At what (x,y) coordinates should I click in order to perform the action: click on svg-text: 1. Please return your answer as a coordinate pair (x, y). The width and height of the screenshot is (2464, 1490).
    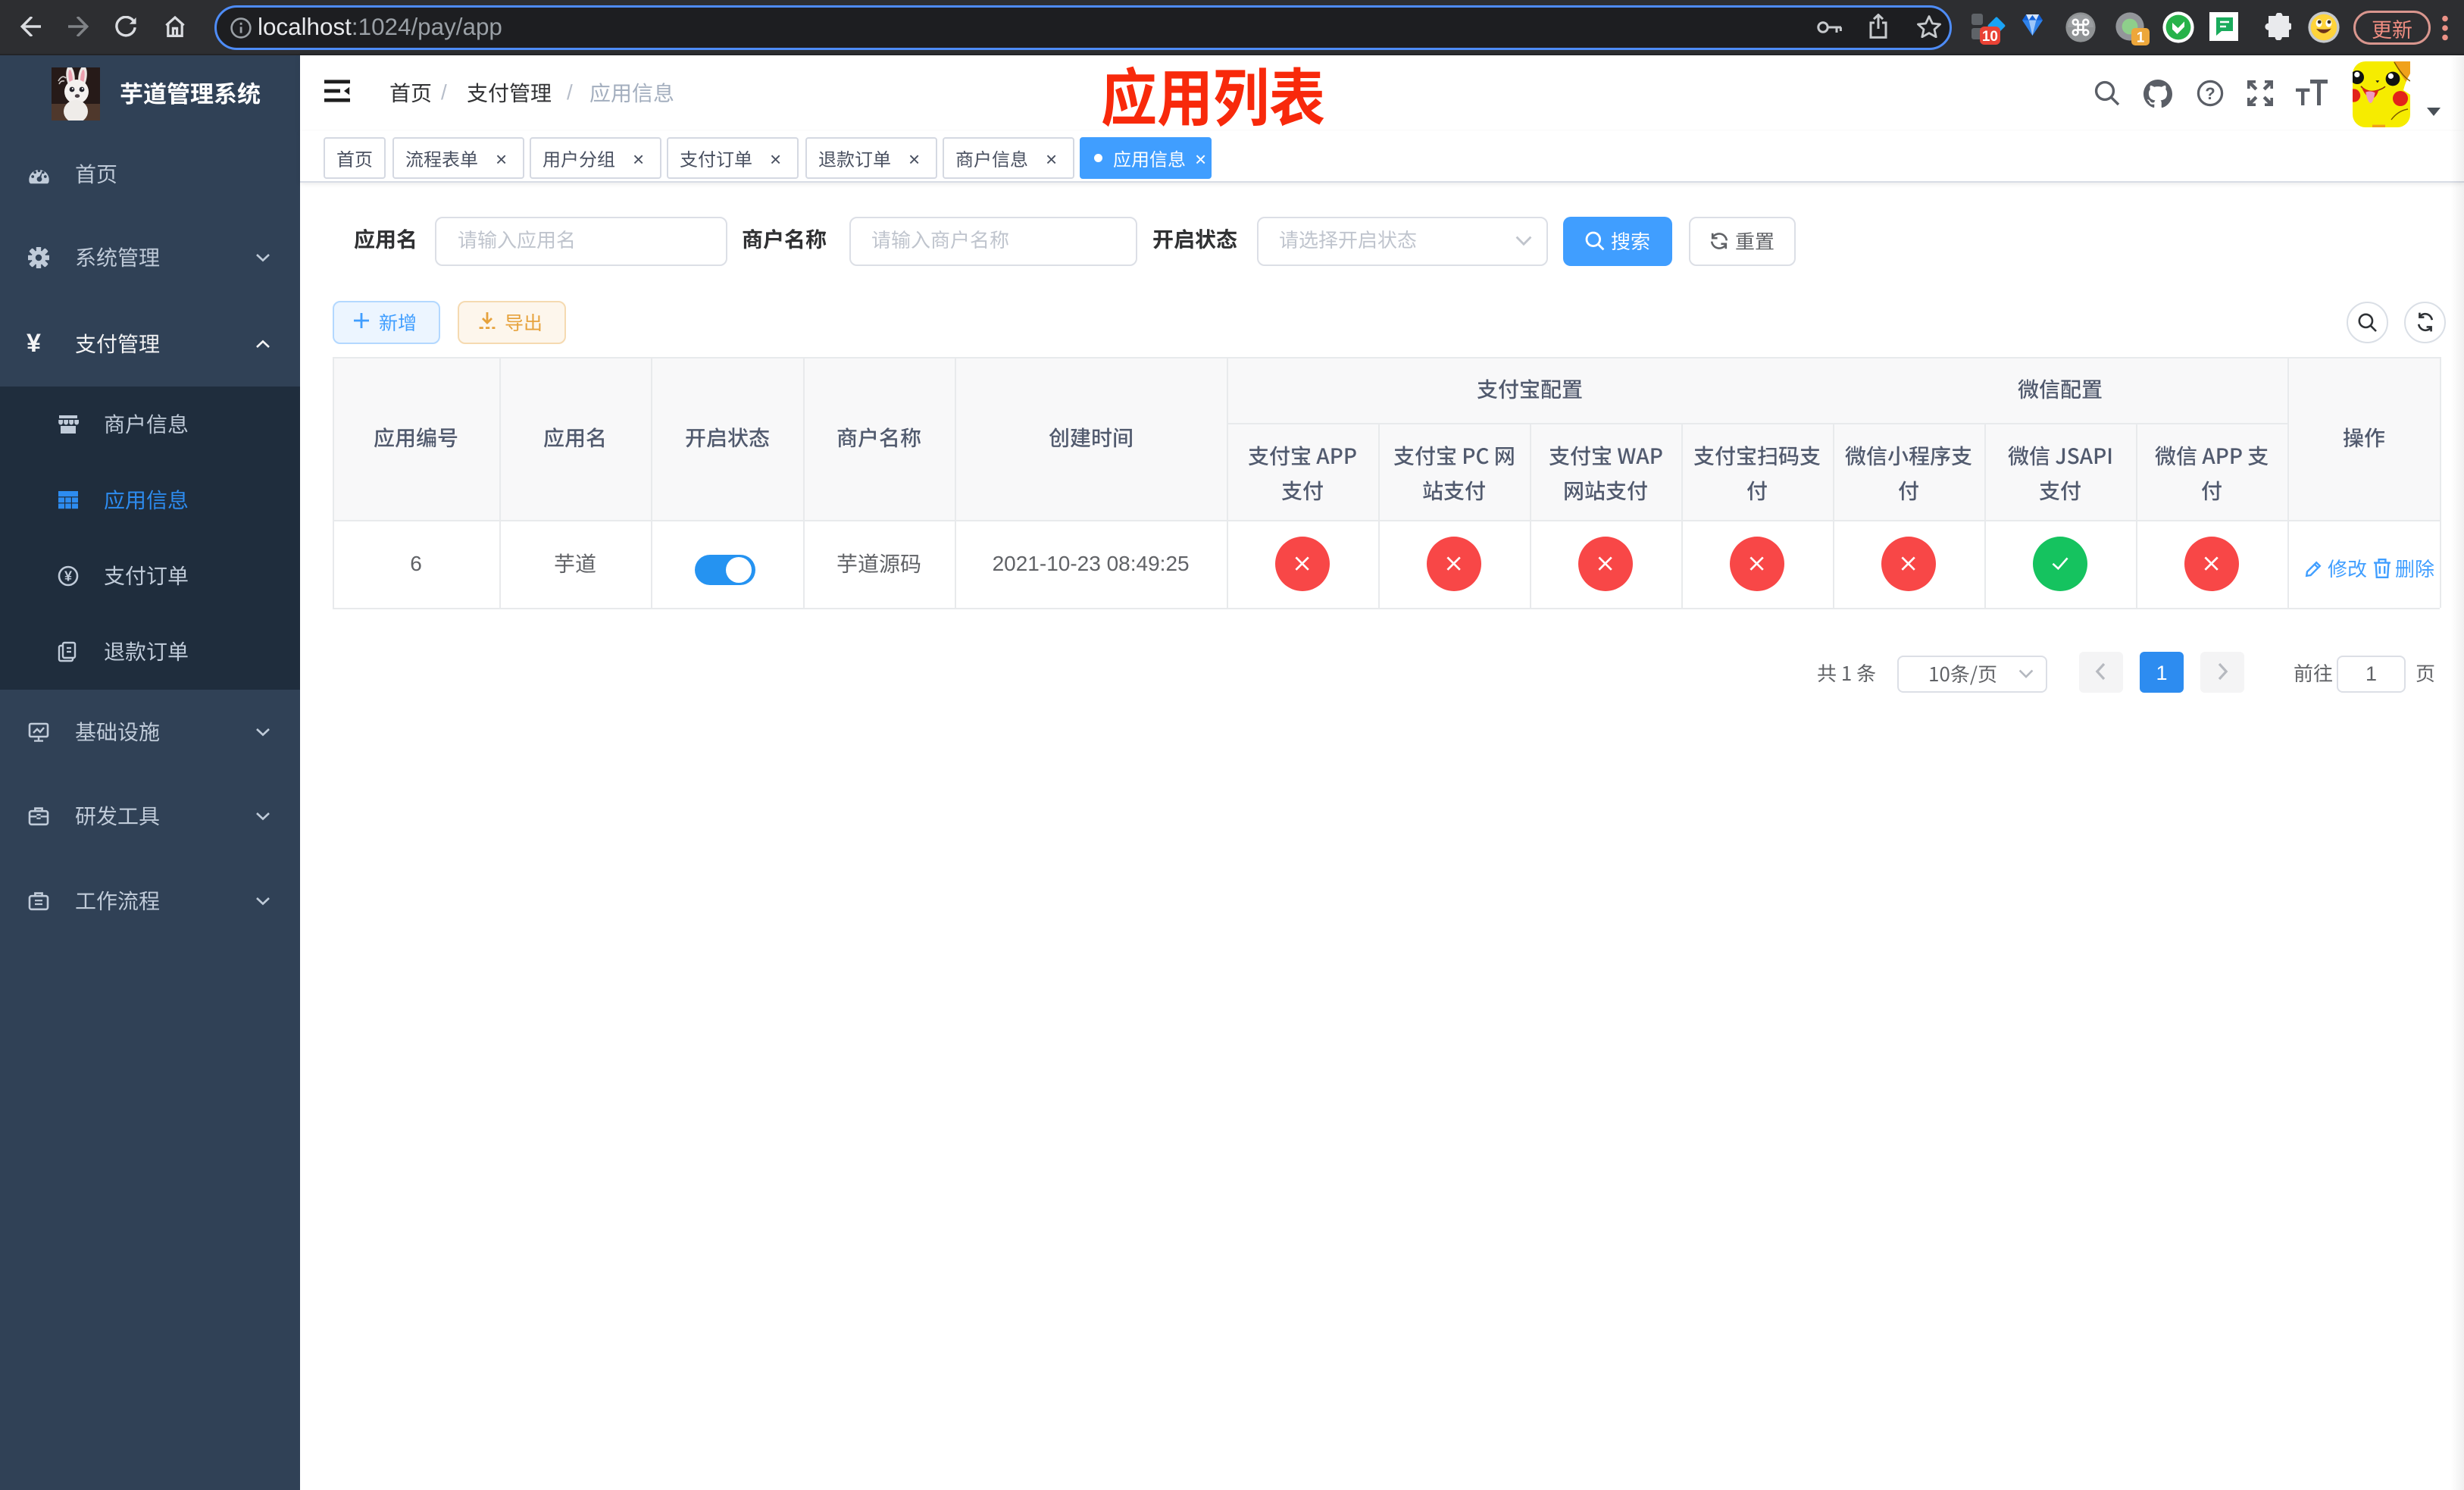
    Looking at the image, I should click on (2141, 37).